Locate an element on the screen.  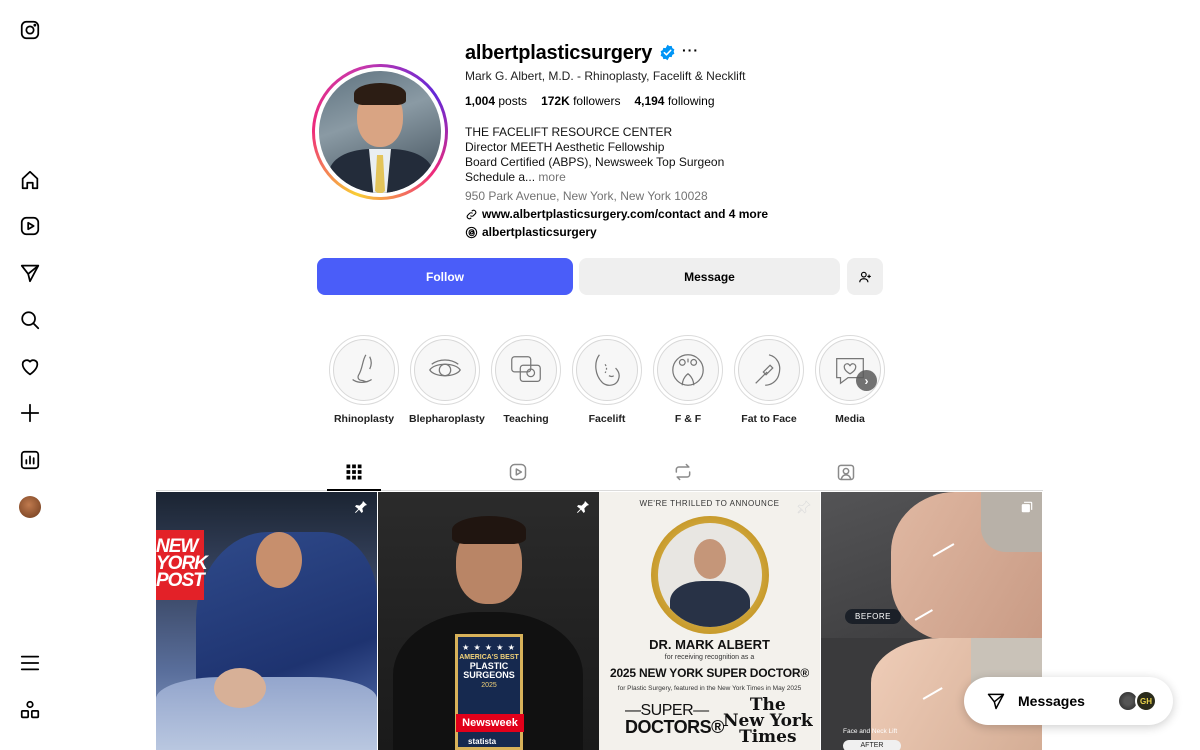
left-nav-rail is located at coordinates (30, 375).